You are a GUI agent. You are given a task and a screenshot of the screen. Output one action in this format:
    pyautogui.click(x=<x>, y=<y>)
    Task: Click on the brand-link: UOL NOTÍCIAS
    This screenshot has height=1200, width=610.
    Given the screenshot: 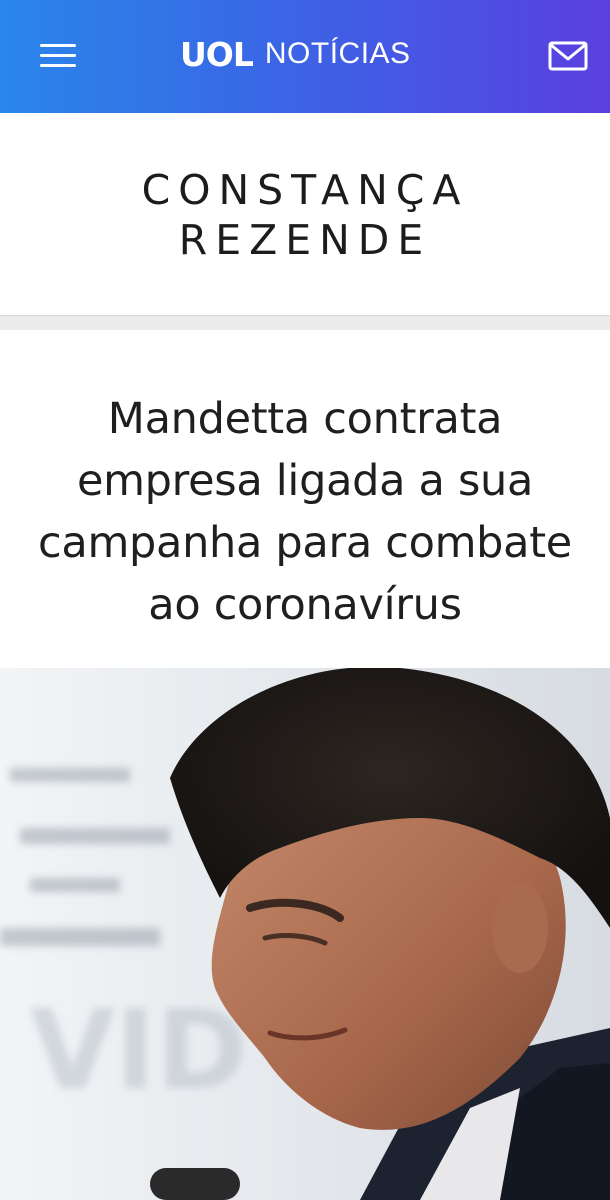 What is the action you would take?
    pyautogui.click(x=295, y=54)
    